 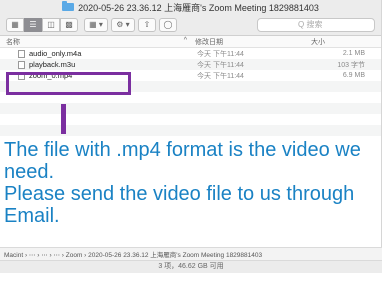 What do you see at coordinates (68, 6) in the screenshot?
I see `folder-icon` at bounding box center [68, 6].